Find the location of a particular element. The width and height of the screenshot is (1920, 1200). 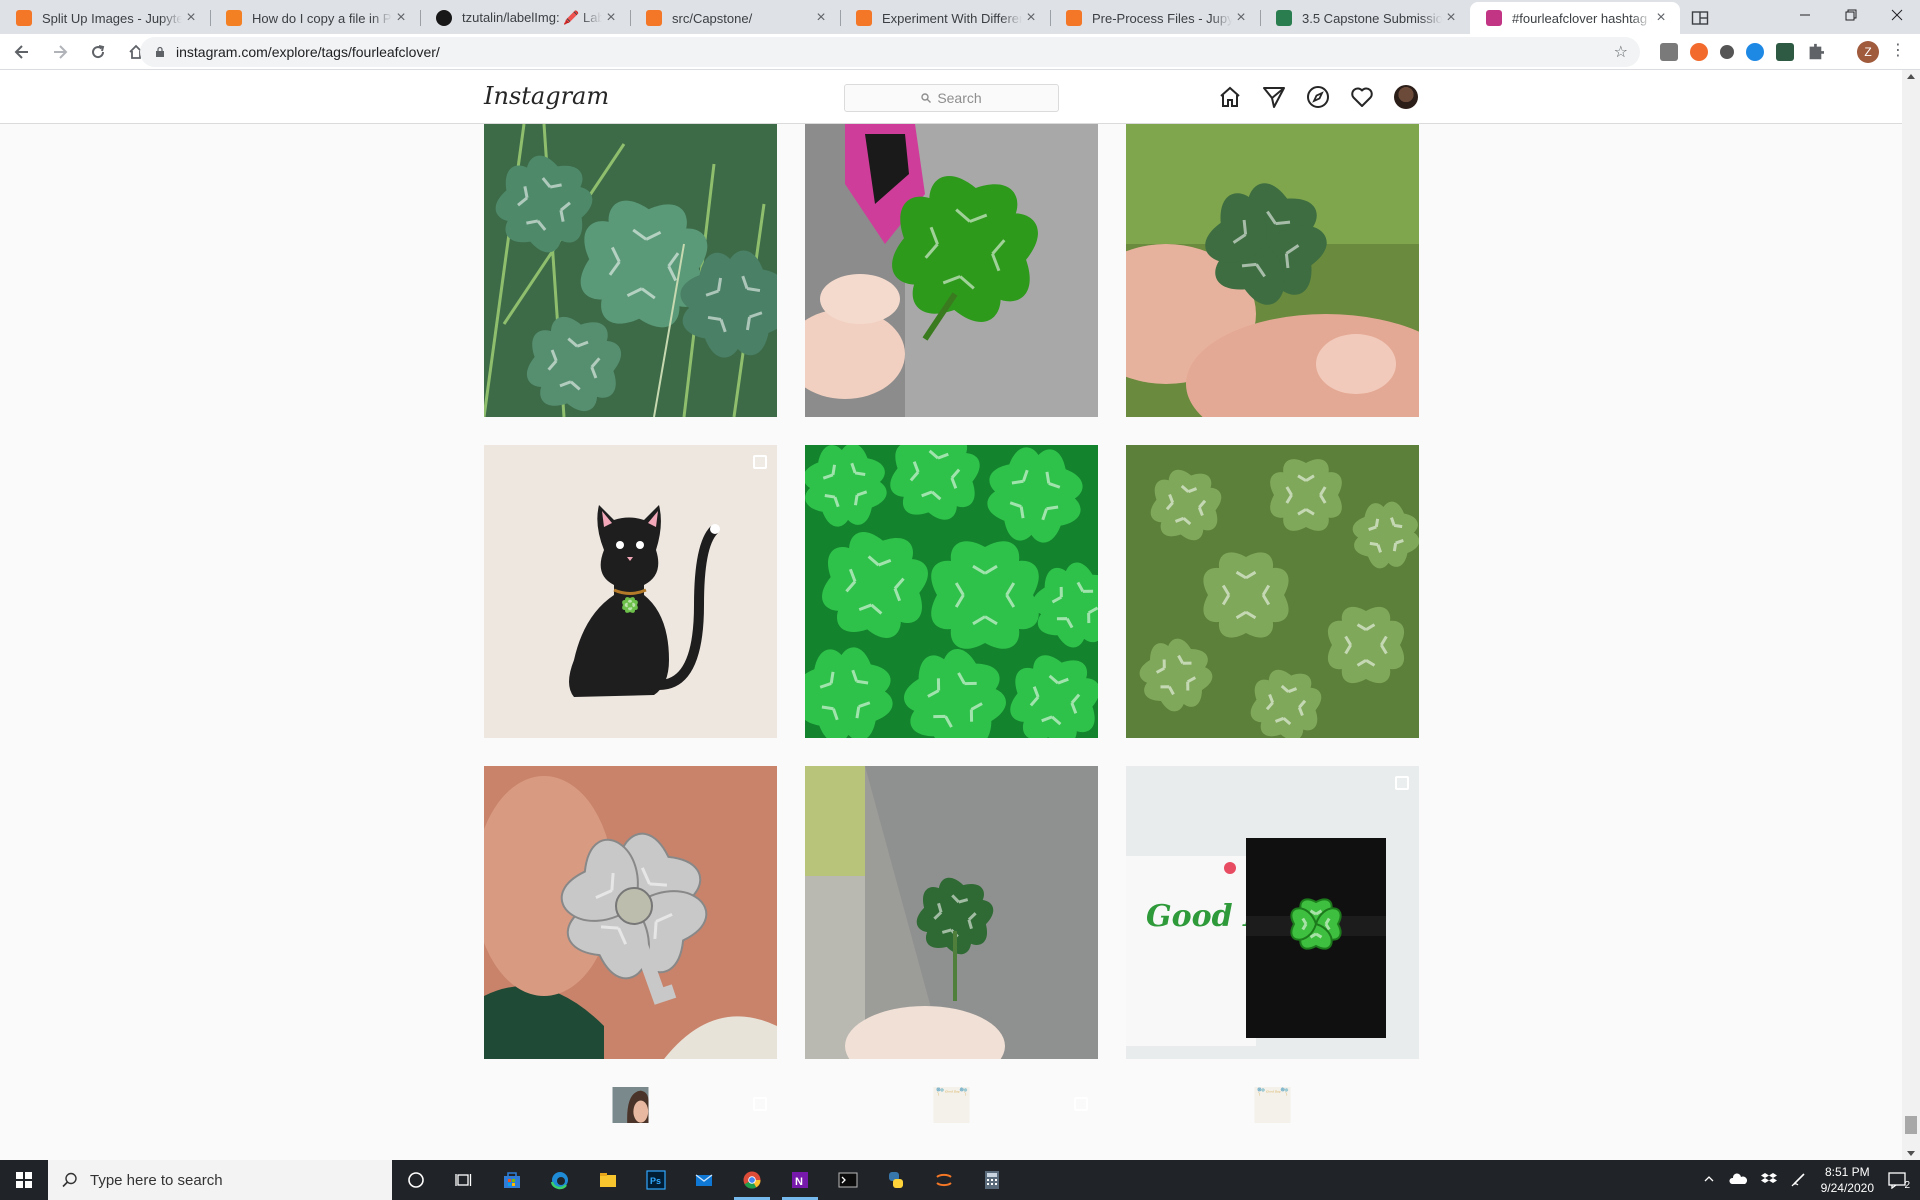

tab-title: src/Capstone/ is located at coordinates (712, 18).